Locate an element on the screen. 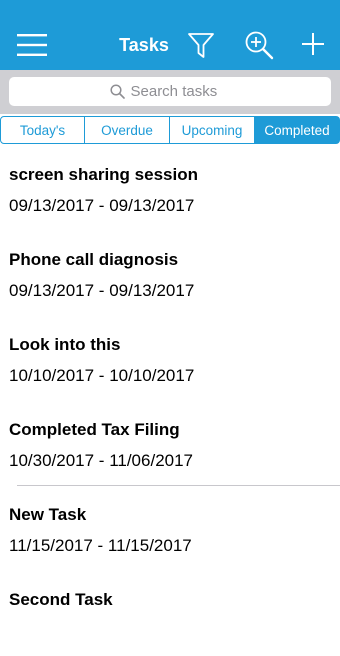 Image resolution: width=340 pixels, height=656 pixels. magnifier-icon is located at coordinates (117, 91).